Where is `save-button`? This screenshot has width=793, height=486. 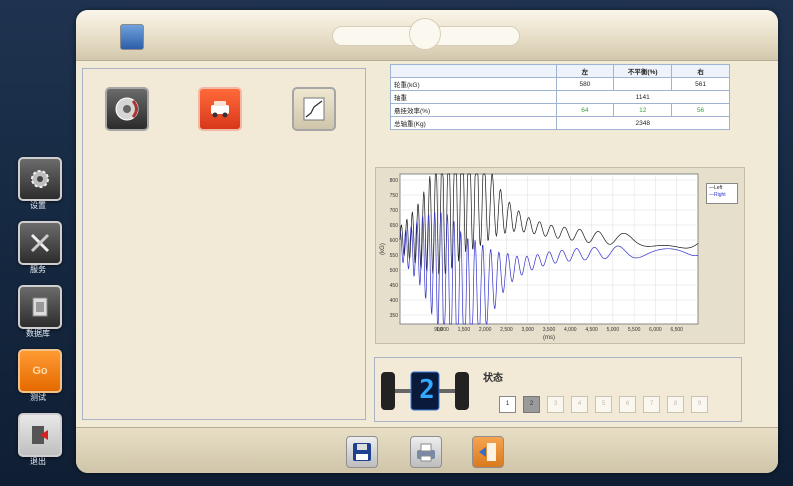
save-button is located at coordinates (362, 452).